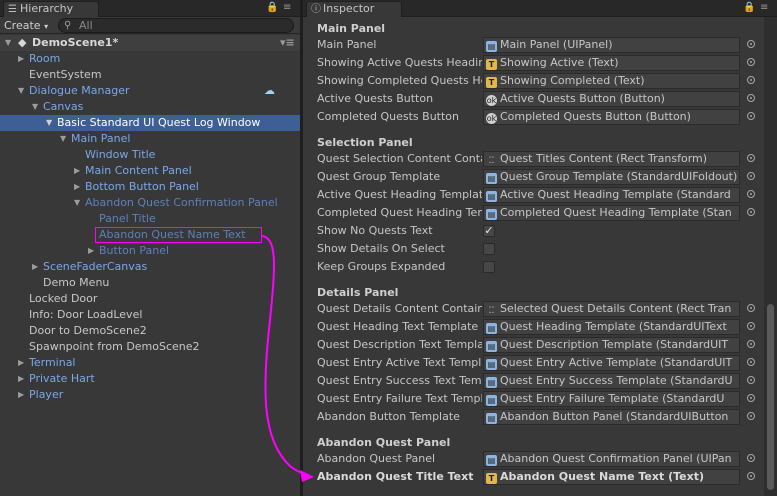 The height and width of the screenshot is (496, 777). What do you see at coordinates (611, 117) in the screenshot?
I see `object-field: ok Completed Quests Button (Button)` at bounding box center [611, 117].